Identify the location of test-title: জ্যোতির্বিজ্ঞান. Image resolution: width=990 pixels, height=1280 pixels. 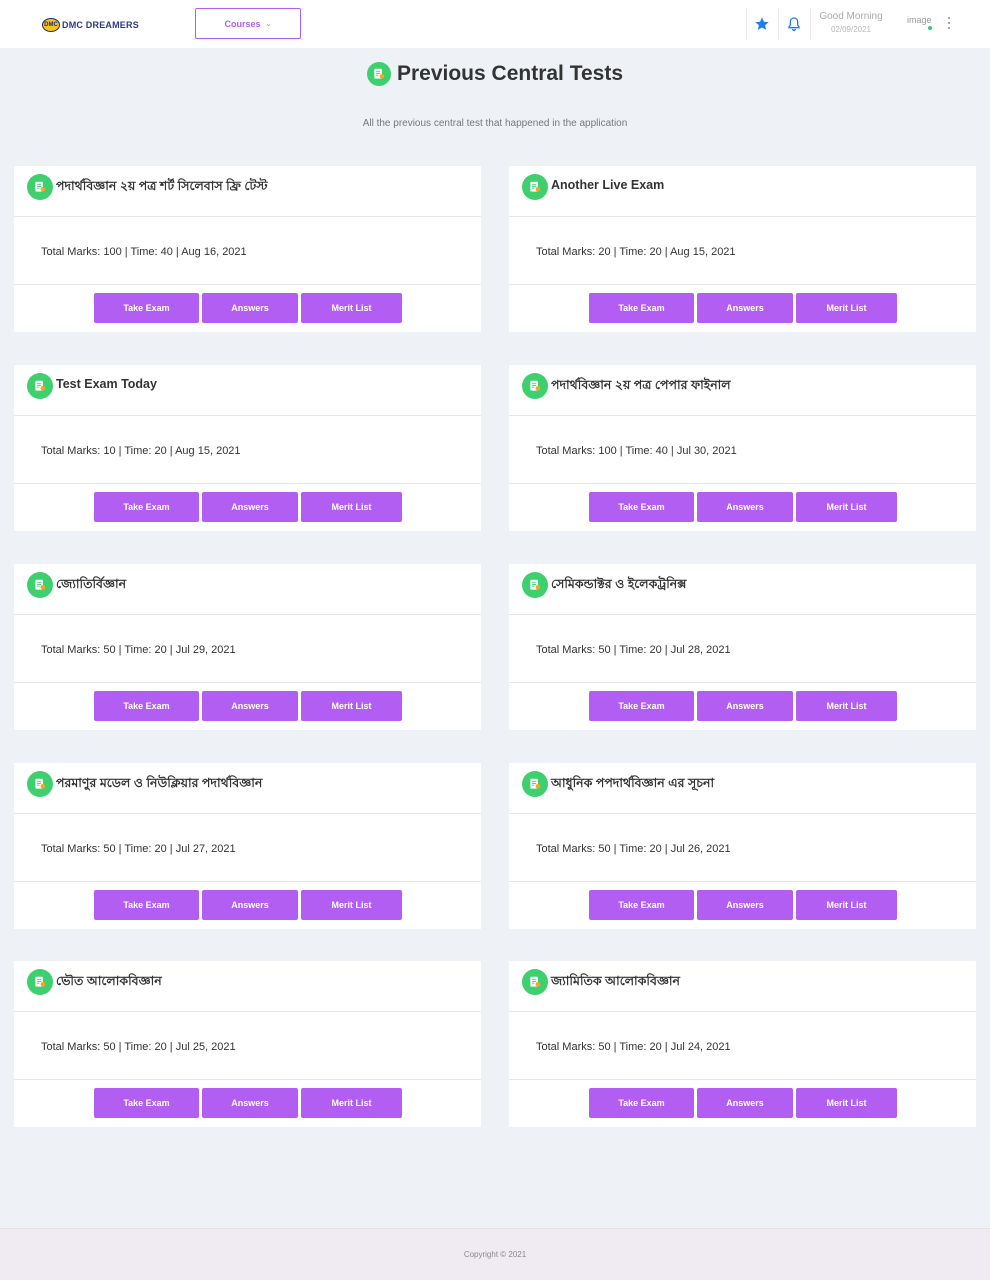
(91, 584).